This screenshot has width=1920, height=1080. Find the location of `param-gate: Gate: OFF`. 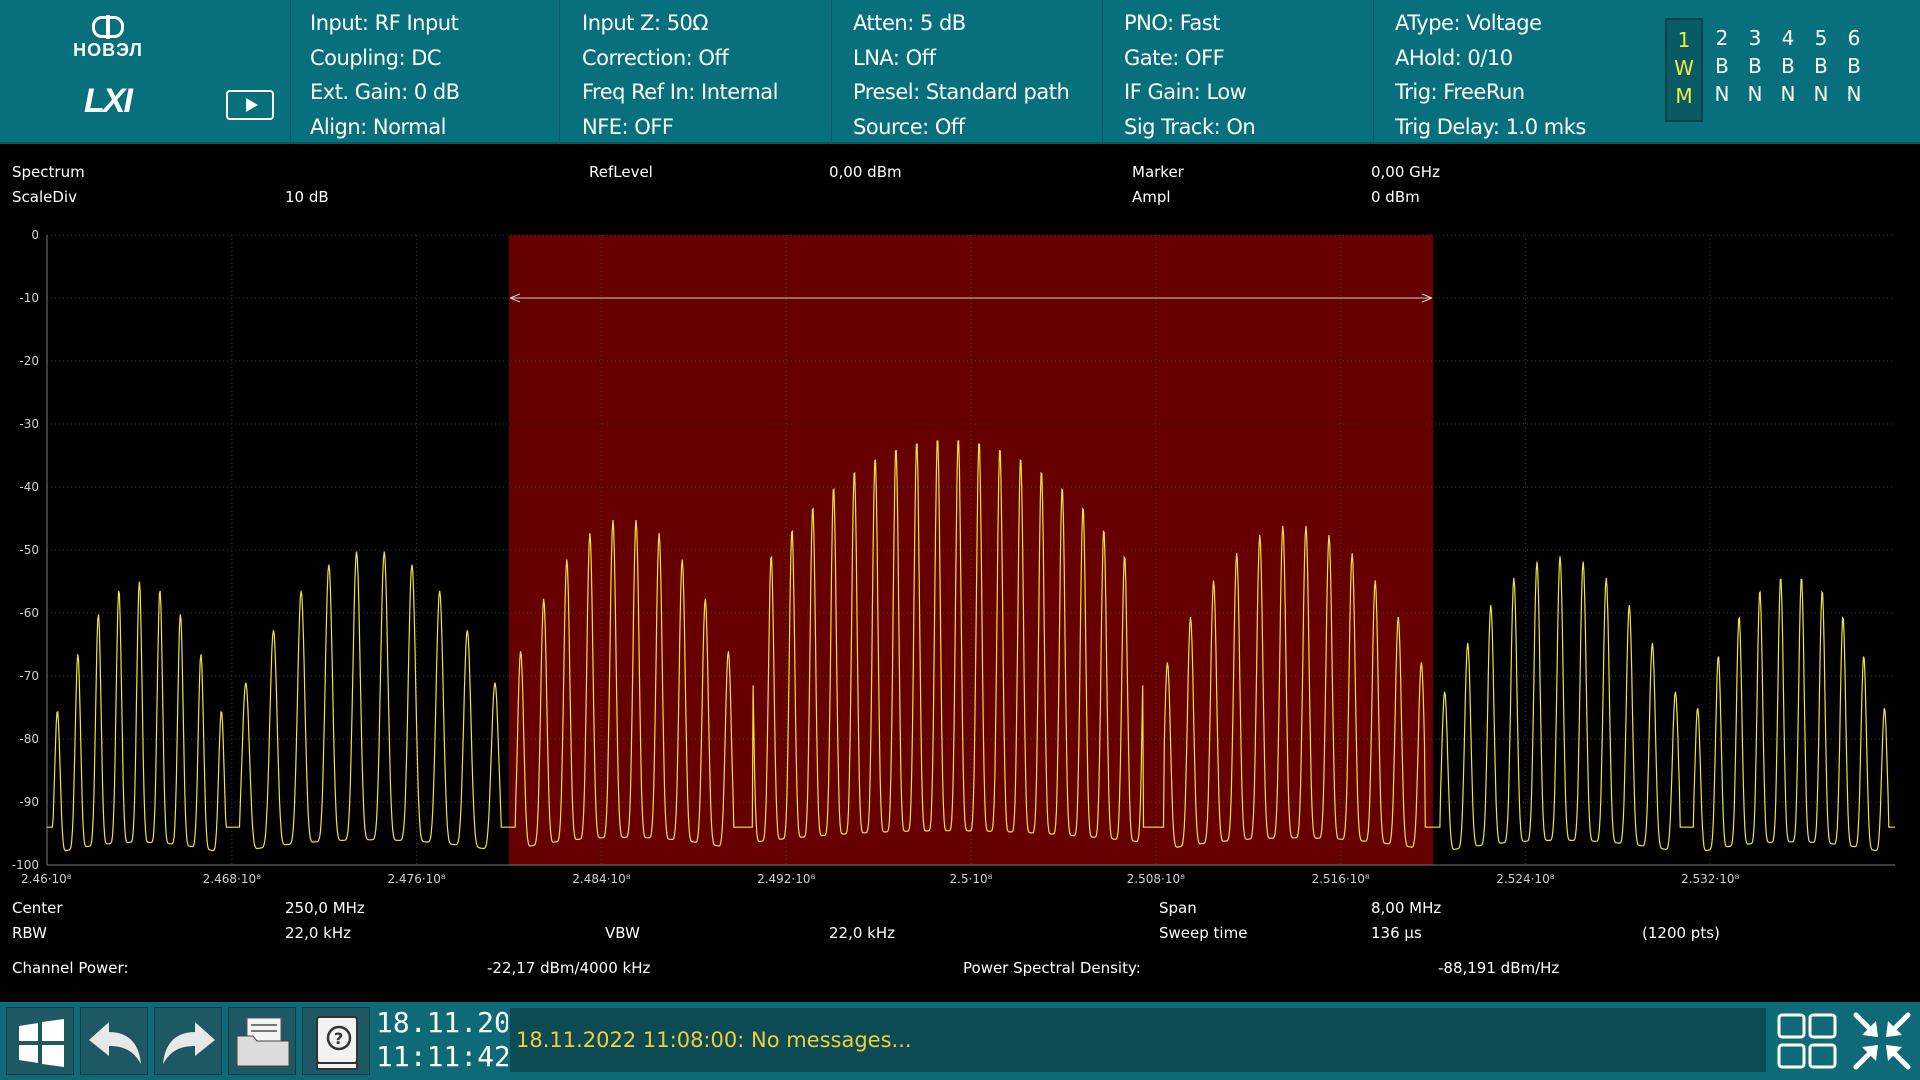

param-gate: Gate: OFF is located at coordinates (1248, 58).